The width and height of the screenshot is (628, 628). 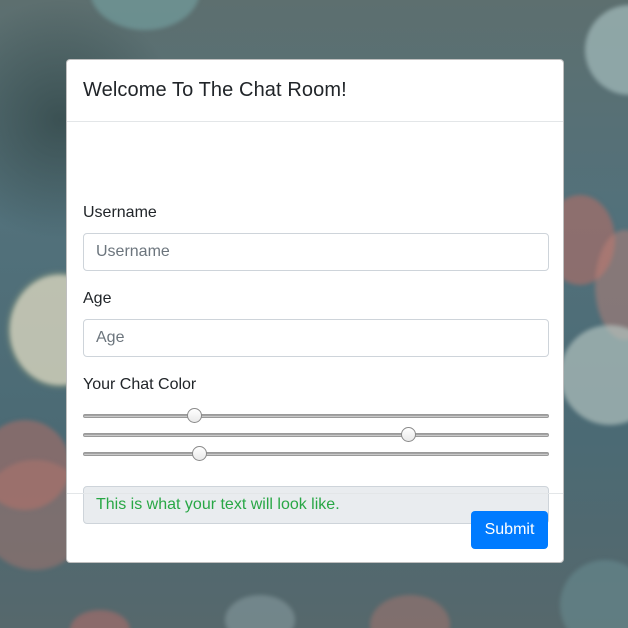 What do you see at coordinates (215, 90) in the screenshot?
I see `modal-title: Welcome To The Chat Room!` at bounding box center [215, 90].